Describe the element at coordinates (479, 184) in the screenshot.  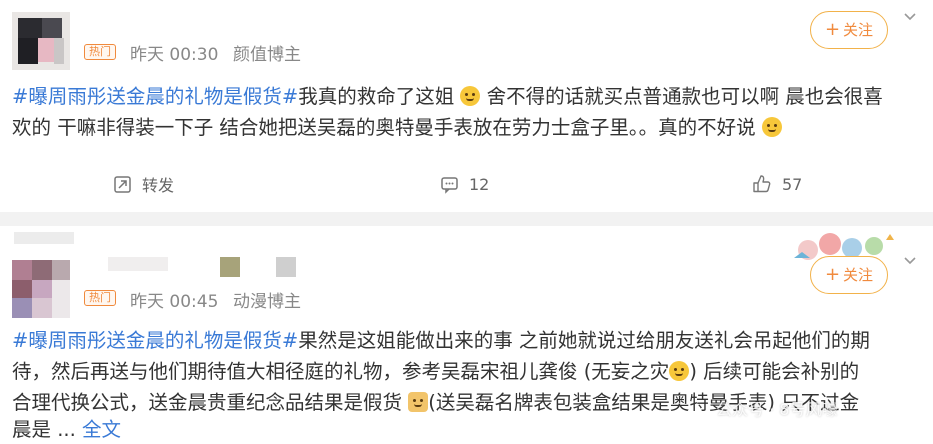
I see `comment-count: 12` at that location.